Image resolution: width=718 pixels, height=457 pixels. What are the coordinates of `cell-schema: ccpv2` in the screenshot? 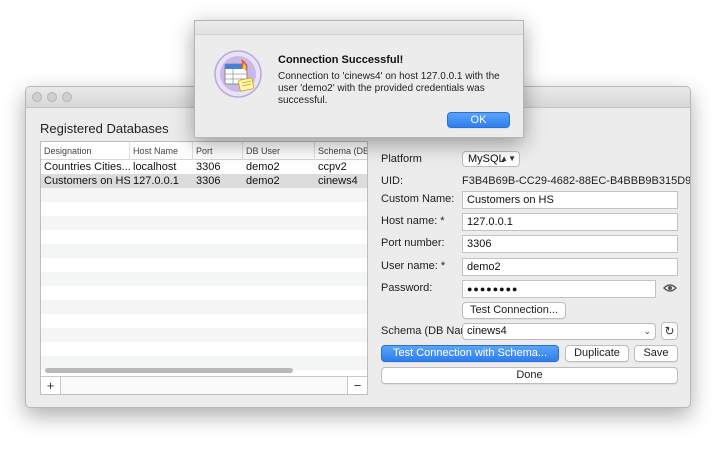 It's located at (332, 167).